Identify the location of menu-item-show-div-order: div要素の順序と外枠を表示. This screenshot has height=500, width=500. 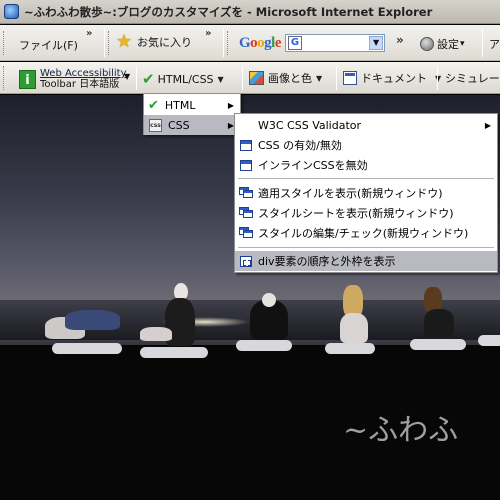
(366, 261).